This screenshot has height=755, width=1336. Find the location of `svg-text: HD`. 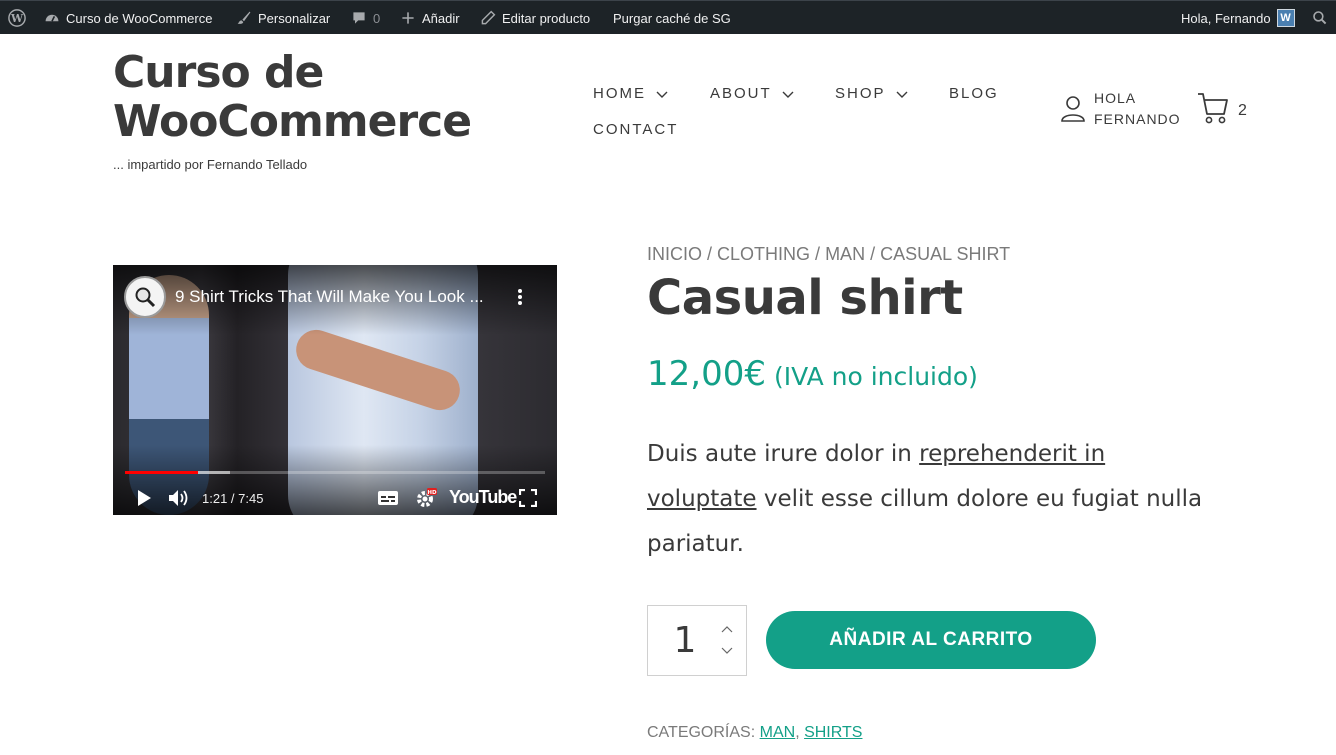

svg-text: HD is located at coordinates (432, 493).